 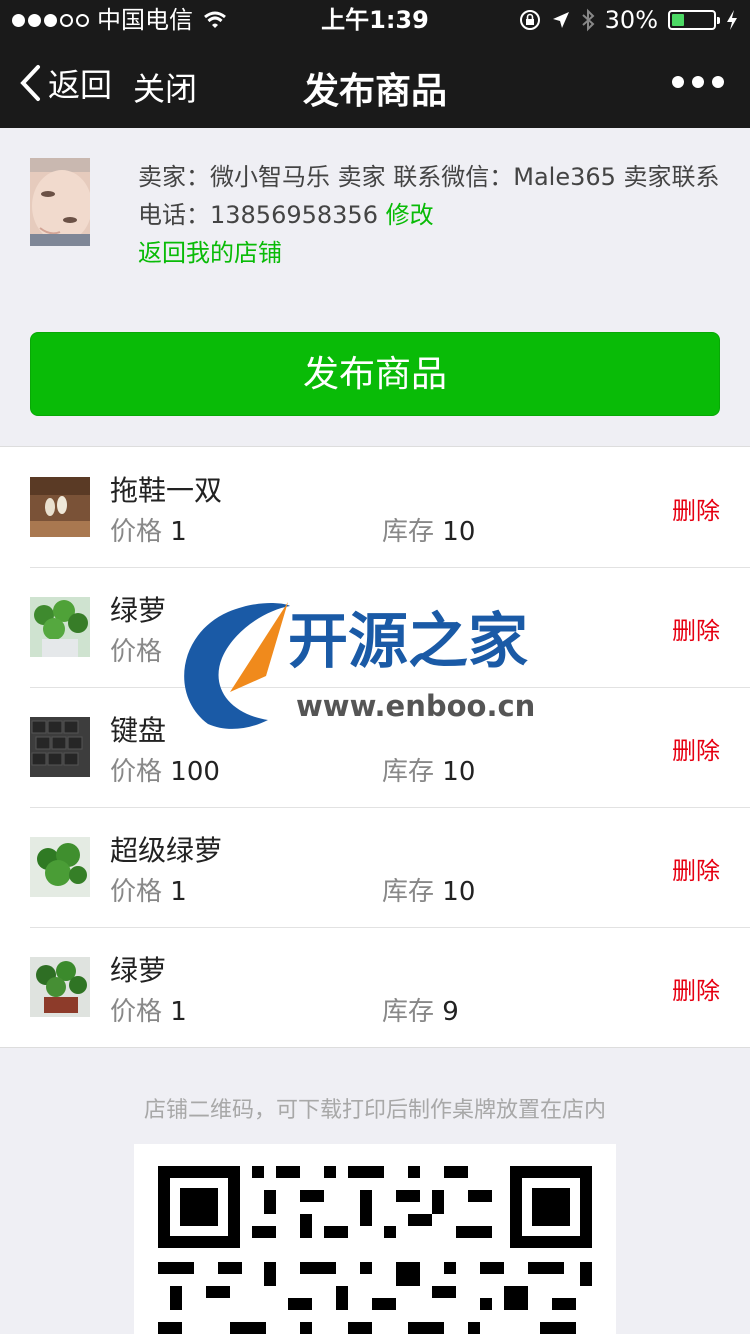 I want to click on list-item: 键盘 价格 100 库存 10 删除, so click(x=375, y=747).